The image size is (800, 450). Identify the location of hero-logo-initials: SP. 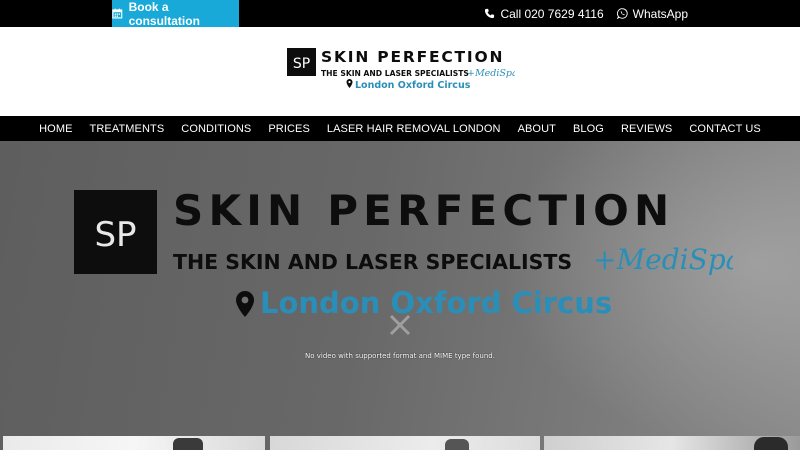
(115, 235).